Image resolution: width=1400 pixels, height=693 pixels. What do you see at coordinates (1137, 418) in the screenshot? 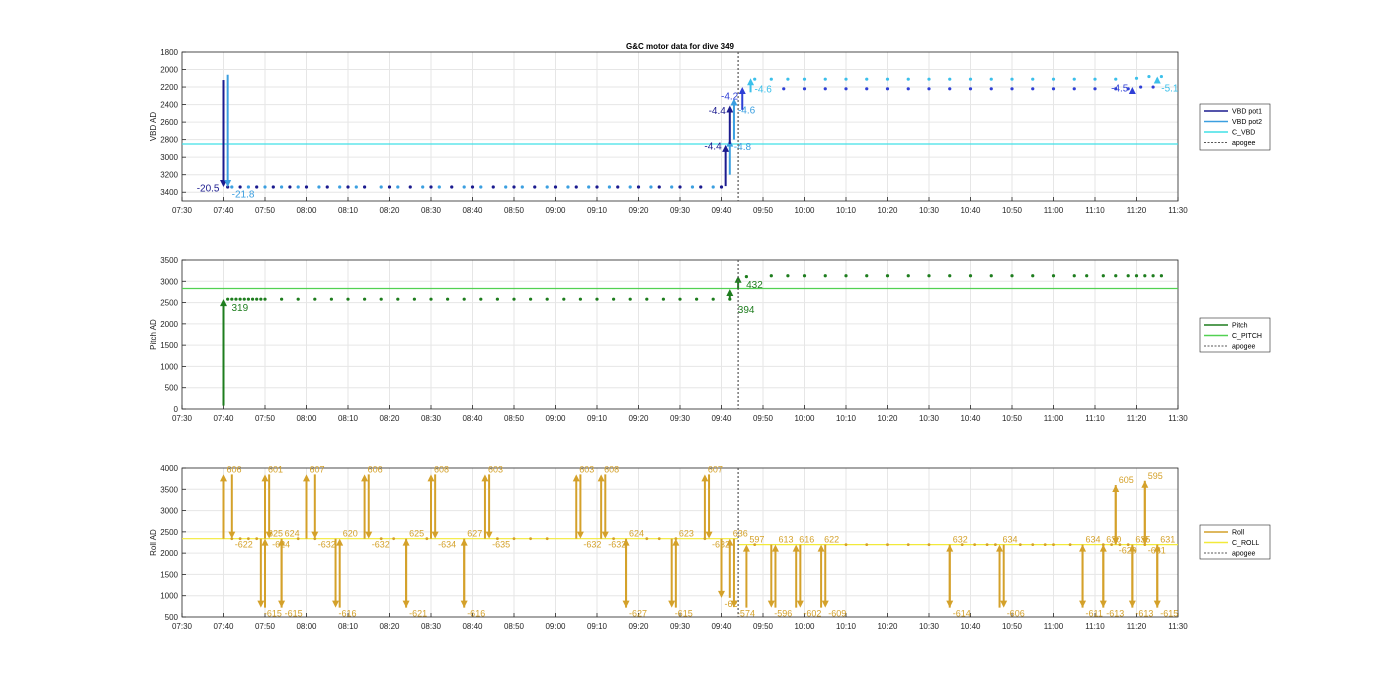
I see `x-tick-label: 11:20` at bounding box center [1137, 418].